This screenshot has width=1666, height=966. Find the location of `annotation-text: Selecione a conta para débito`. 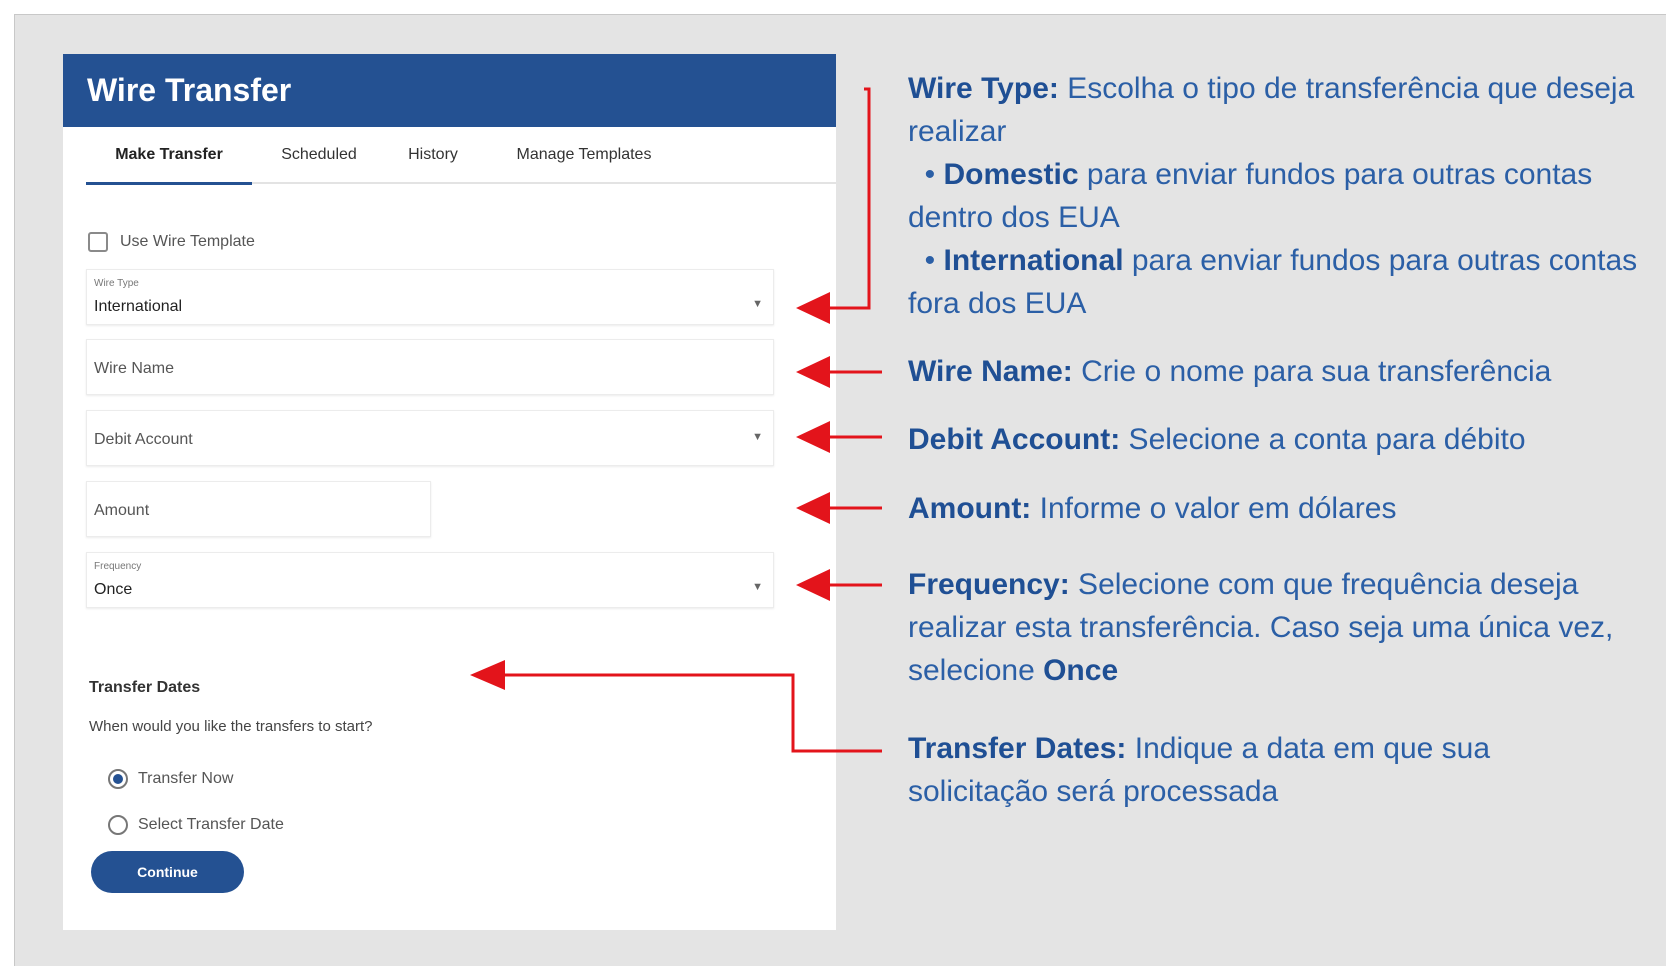

annotation-text: Selecione a conta para débito is located at coordinates (1323, 439).